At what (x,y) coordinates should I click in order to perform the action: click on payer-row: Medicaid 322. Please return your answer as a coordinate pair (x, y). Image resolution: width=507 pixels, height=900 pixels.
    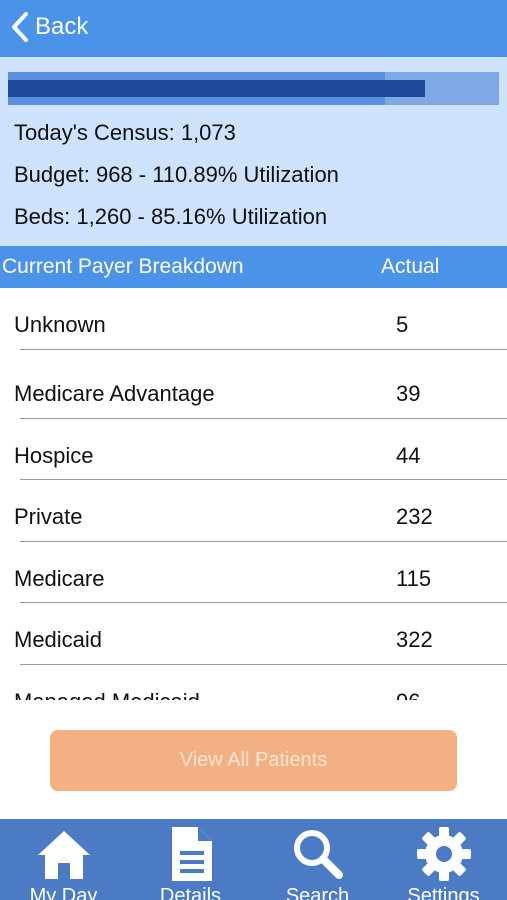
    Looking at the image, I should click on (253, 634).